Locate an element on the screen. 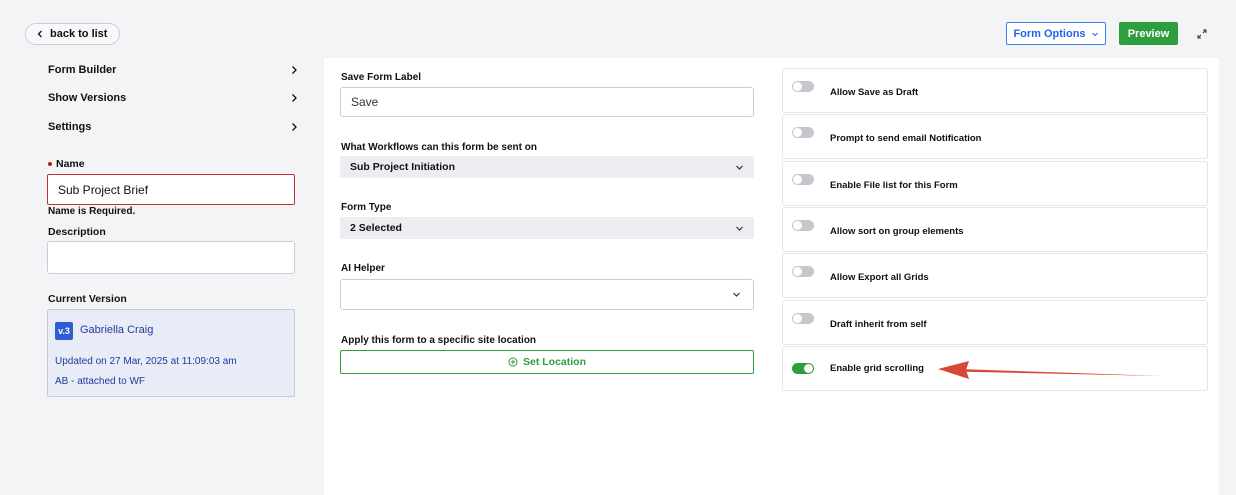 Image resolution: width=1236 pixels, height=495 pixels. allow-sort-group-toggle is located at coordinates (803, 225).